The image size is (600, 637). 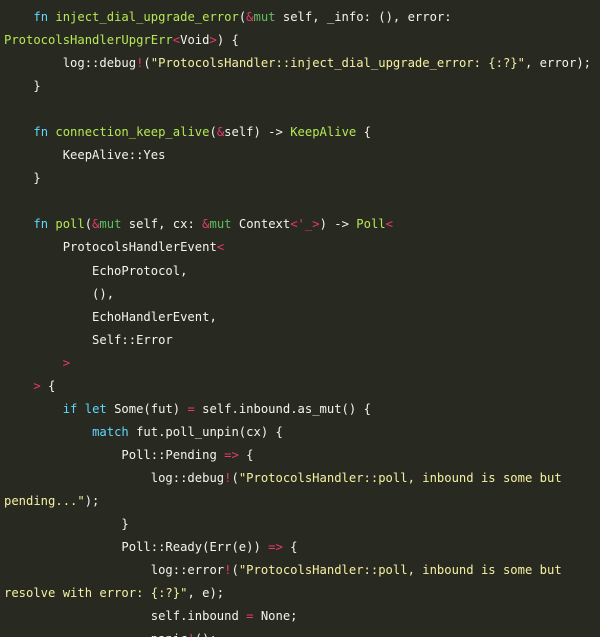 What do you see at coordinates (275, 616) in the screenshot?
I see `code-token: None;` at bounding box center [275, 616].